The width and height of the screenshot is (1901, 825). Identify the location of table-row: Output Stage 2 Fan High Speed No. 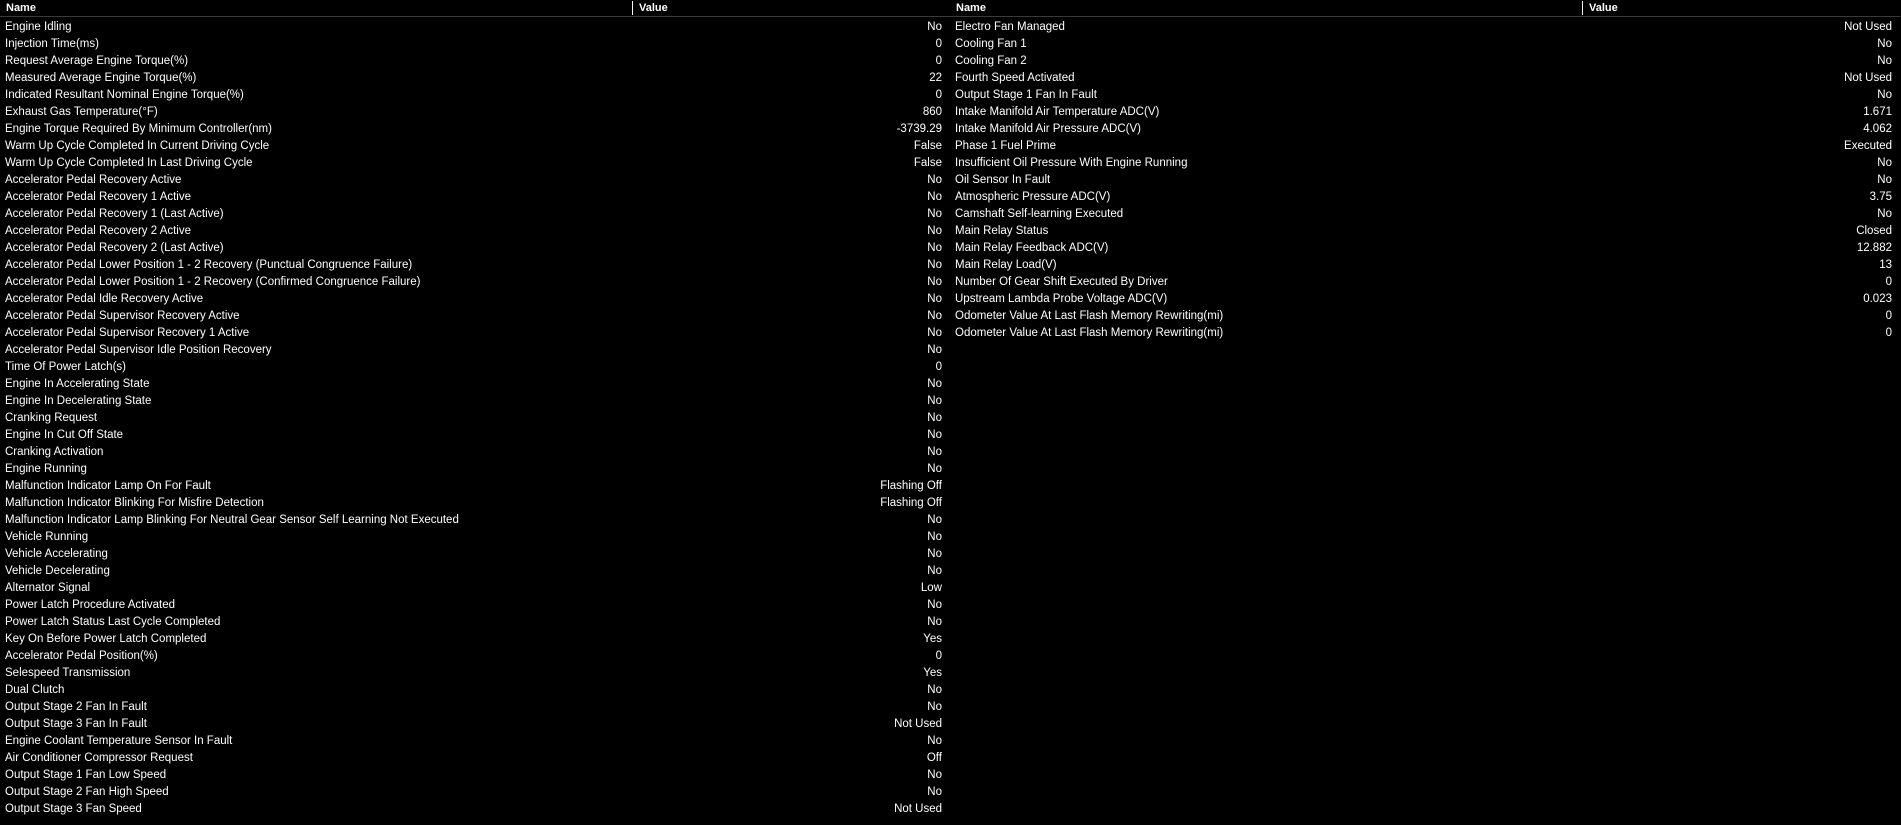
(475, 793).